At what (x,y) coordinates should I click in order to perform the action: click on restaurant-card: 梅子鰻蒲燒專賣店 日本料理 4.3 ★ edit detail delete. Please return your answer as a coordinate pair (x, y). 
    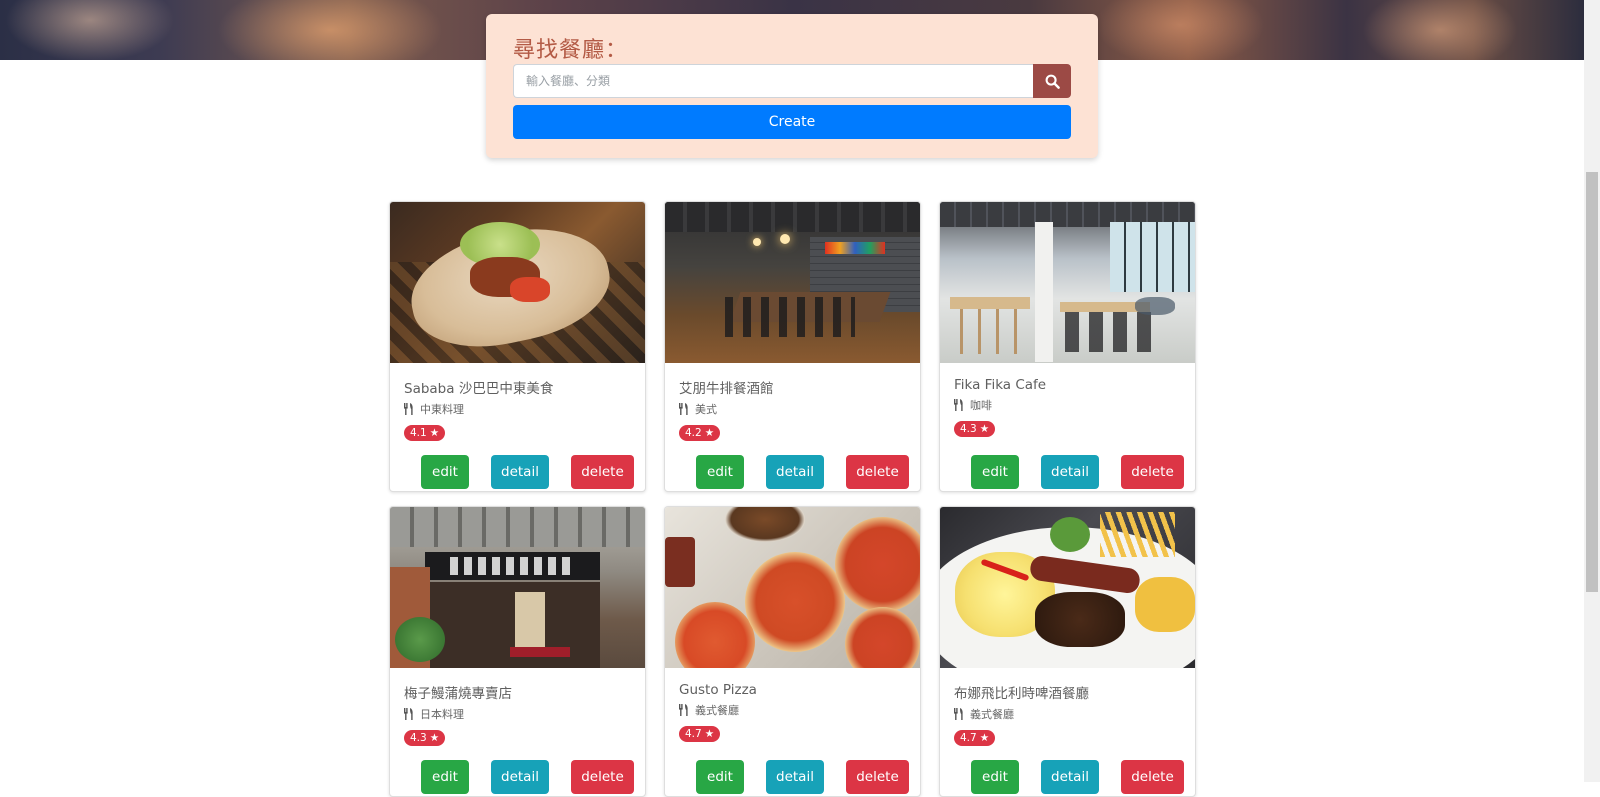
    Looking at the image, I should click on (517, 651).